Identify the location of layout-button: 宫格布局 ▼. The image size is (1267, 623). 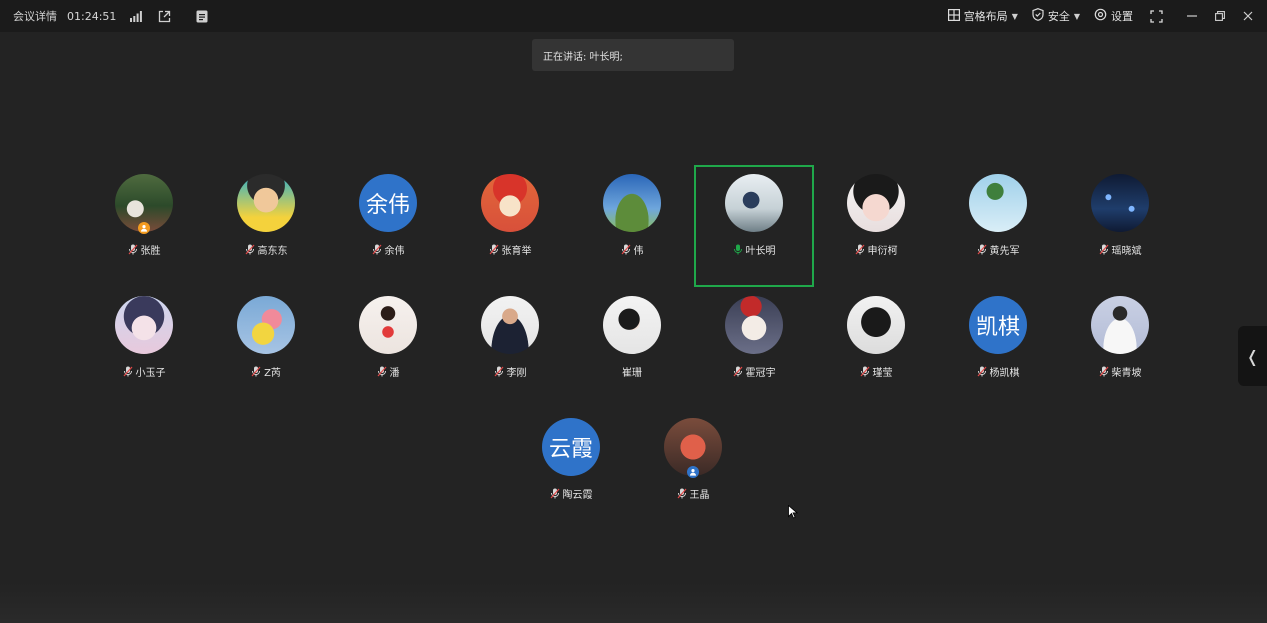
(982, 16).